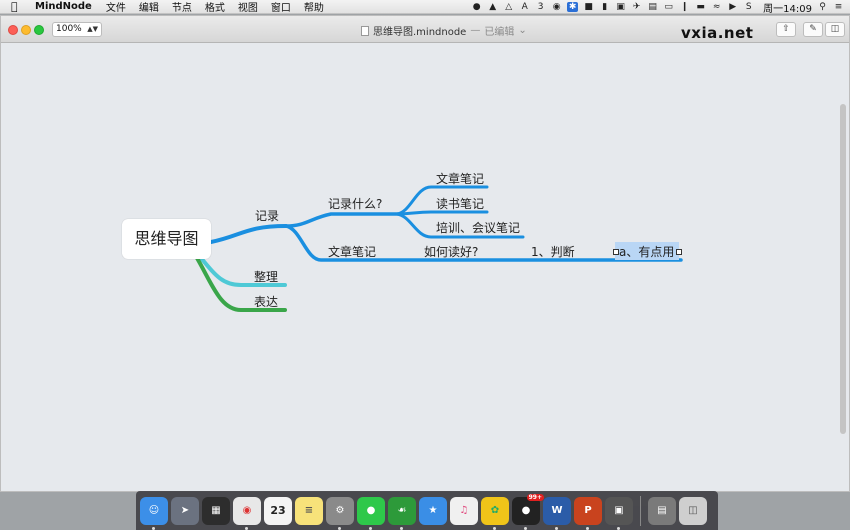  Describe the element at coordinates (732, 7) in the screenshot. I see `volume-icon: ▶` at that location.